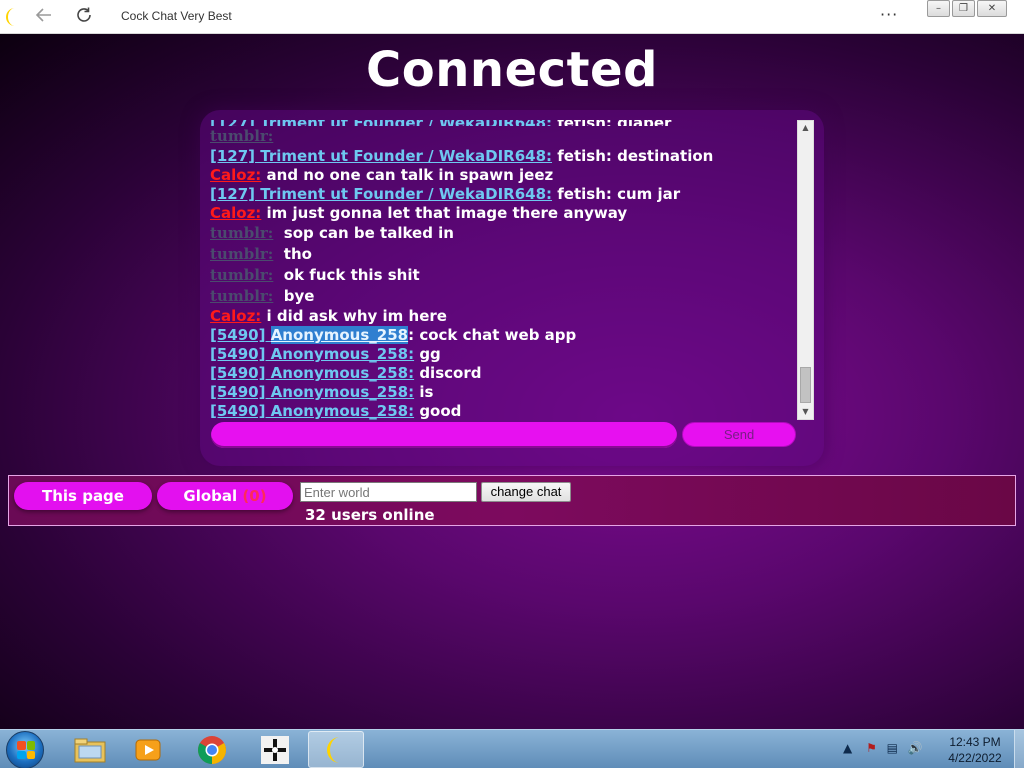 Image resolution: width=1024 pixels, height=768 pixels. I want to click on file-explorer-icon, so click(90, 750).